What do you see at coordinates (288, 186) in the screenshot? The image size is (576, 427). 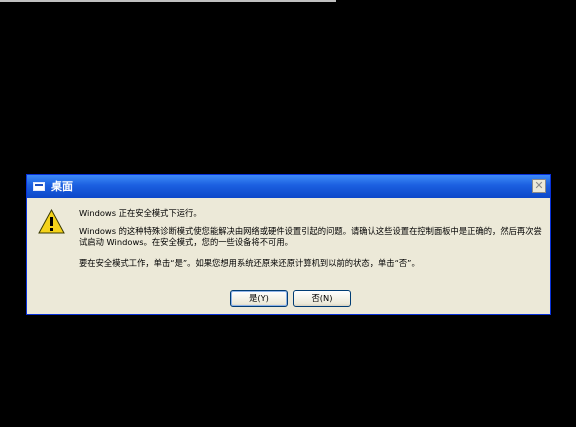 I see `dialog-titlebar: 桌面 ✕` at bounding box center [288, 186].